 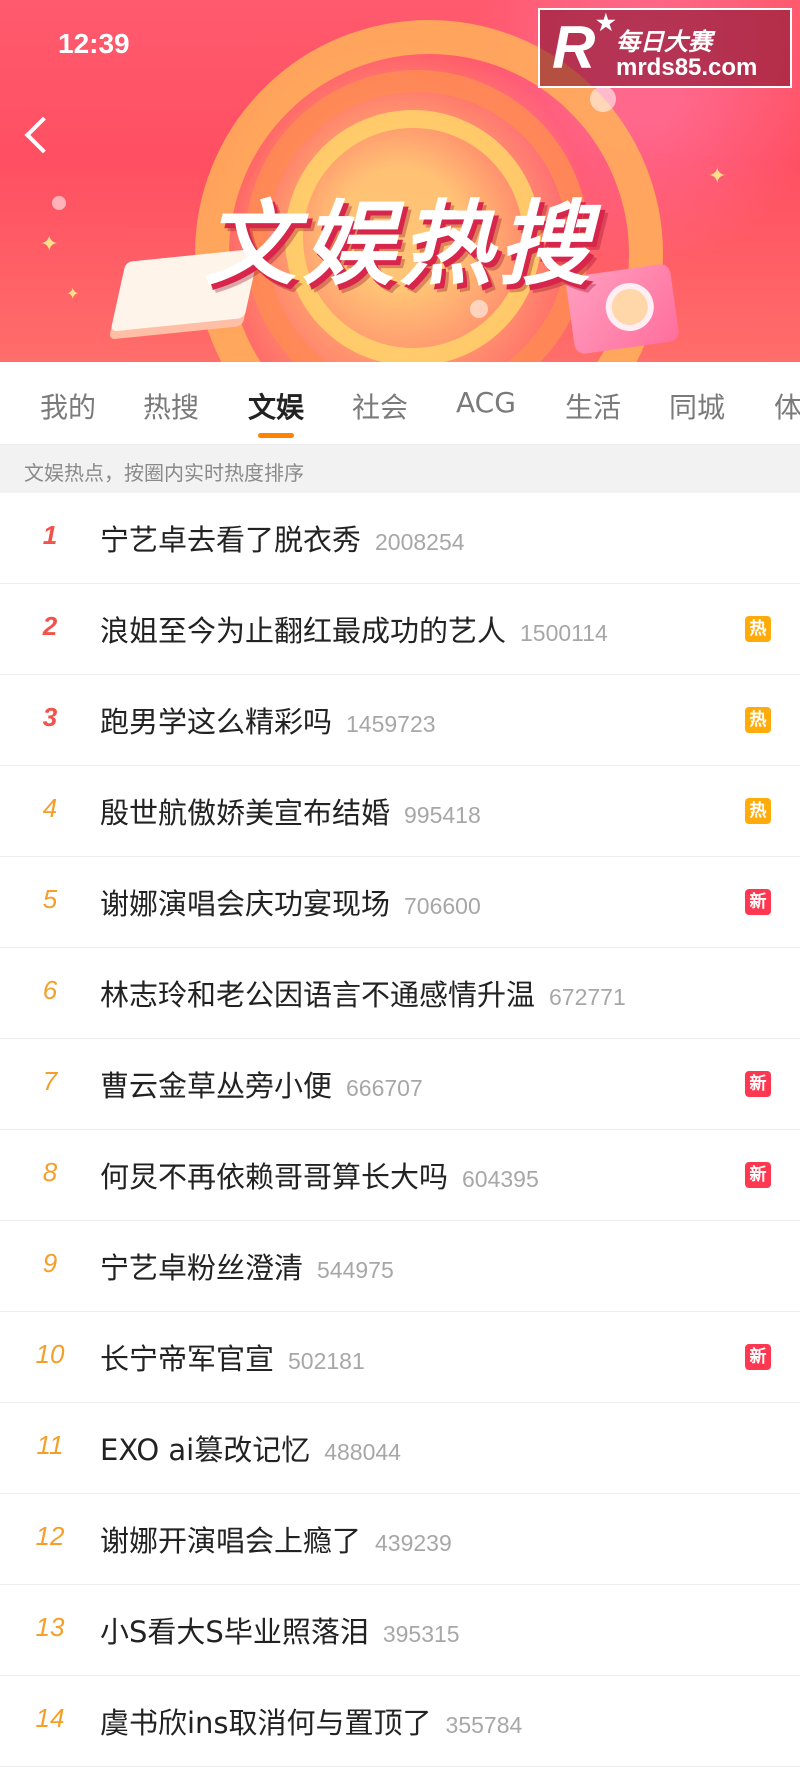 I want to click on topic-title: 小S看大S毕业照落泪, so click(x=234, y=1632).